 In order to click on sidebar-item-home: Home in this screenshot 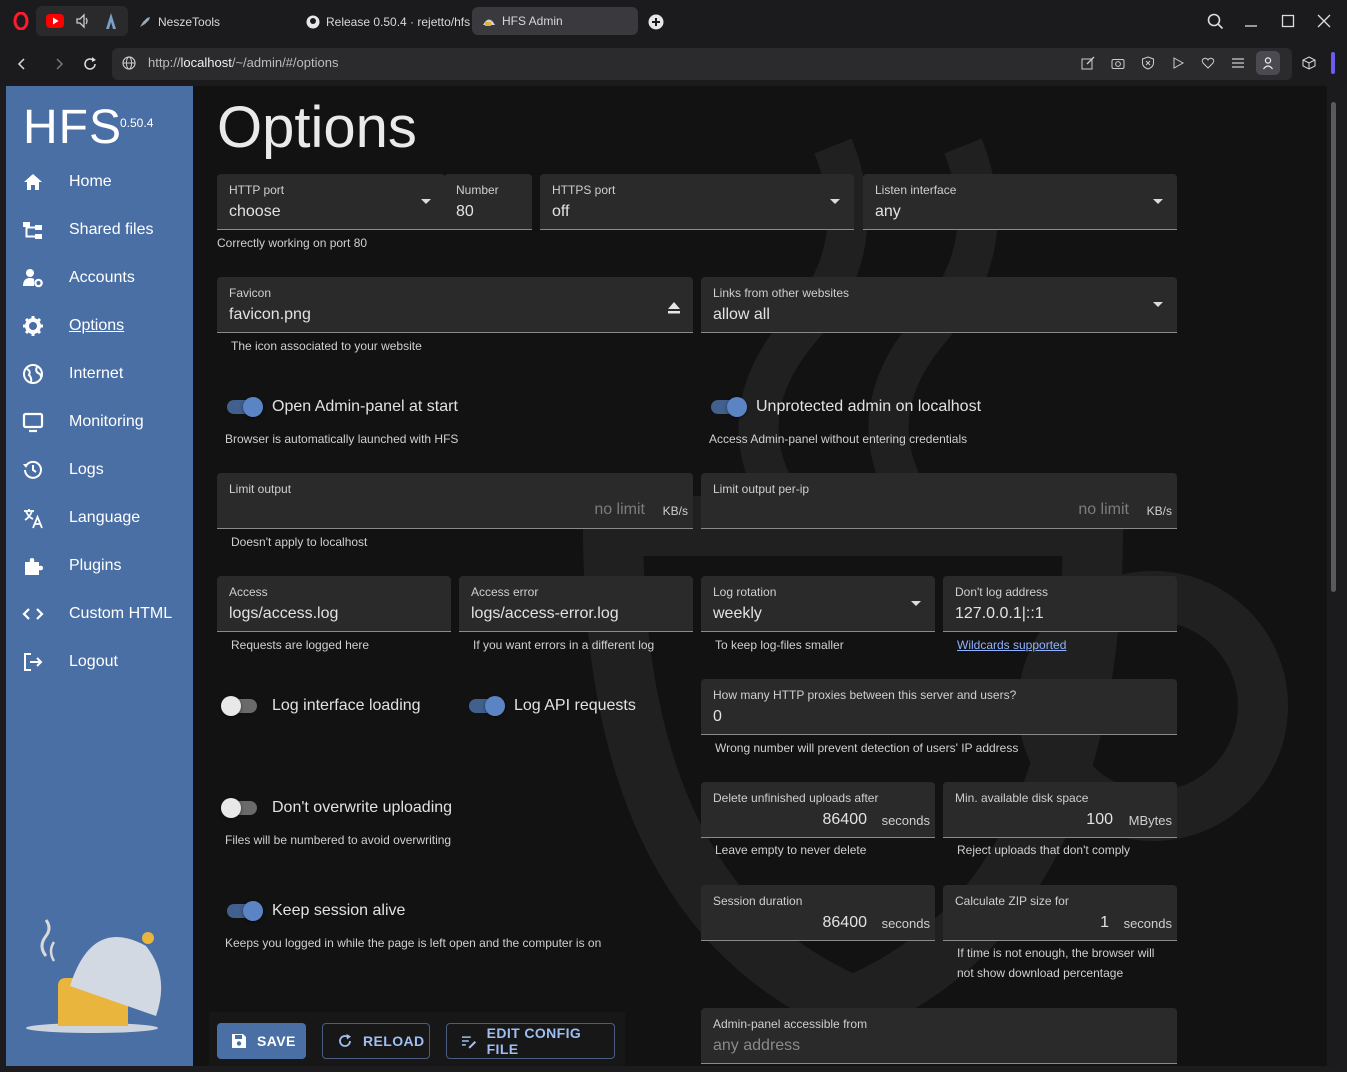, I will do `click(99, 182)`.